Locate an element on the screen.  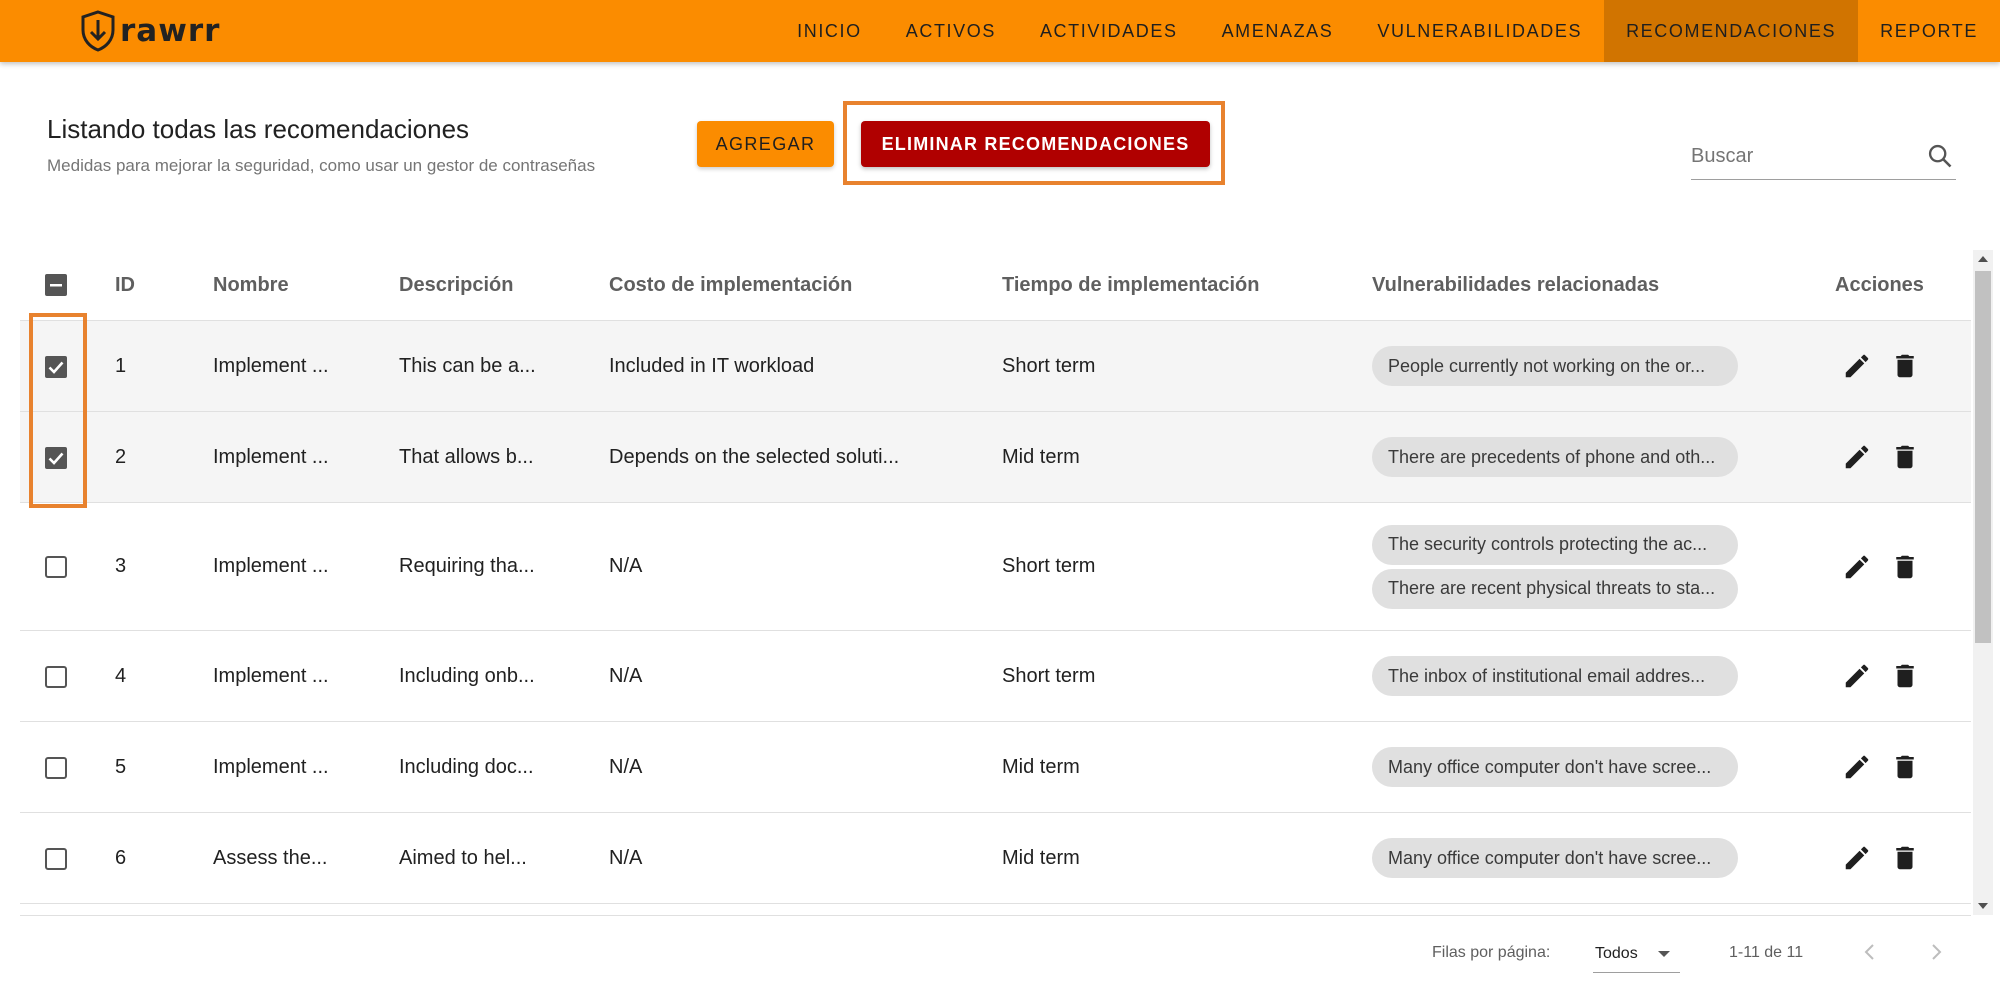
nav-item-actividades: ACTIVIDADES is located at coordinates (1109, 31).